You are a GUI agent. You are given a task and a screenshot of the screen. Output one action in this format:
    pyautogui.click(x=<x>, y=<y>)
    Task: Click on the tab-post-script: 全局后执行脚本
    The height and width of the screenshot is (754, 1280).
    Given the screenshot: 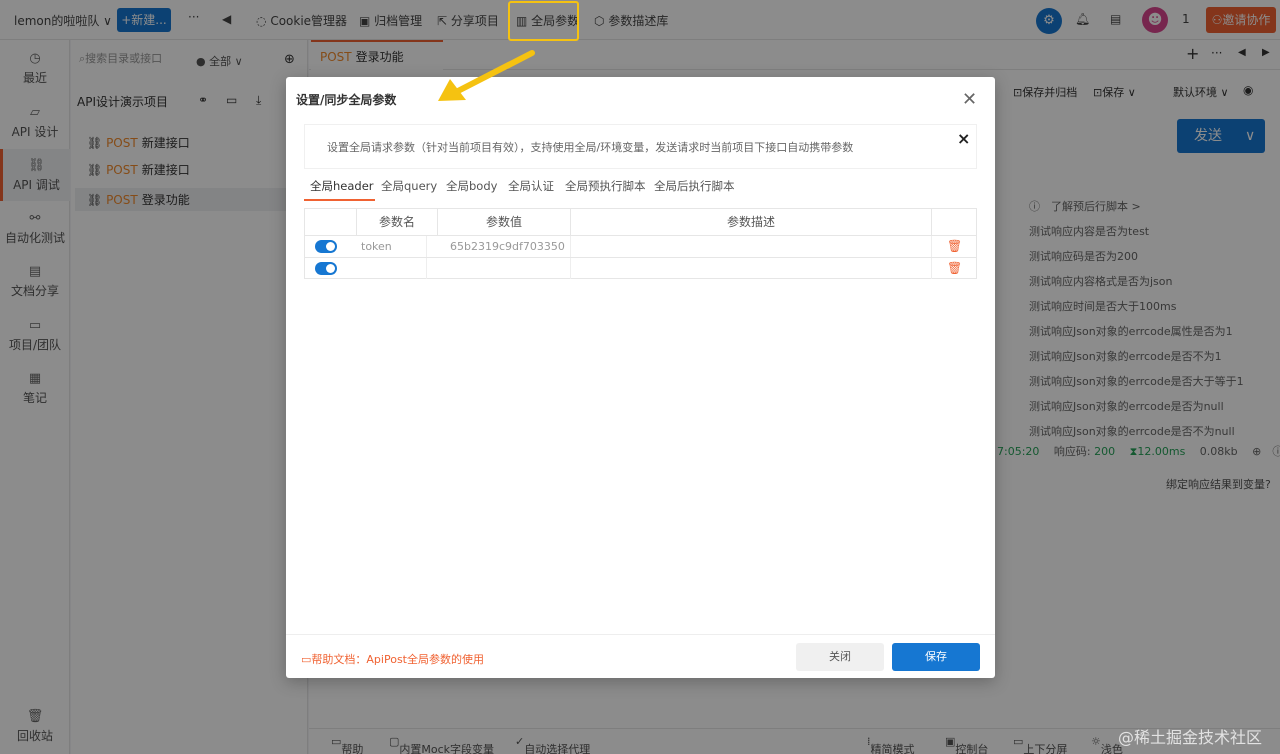 What is the action you would take?
    pyautogui.click(x=694, y=186)
    